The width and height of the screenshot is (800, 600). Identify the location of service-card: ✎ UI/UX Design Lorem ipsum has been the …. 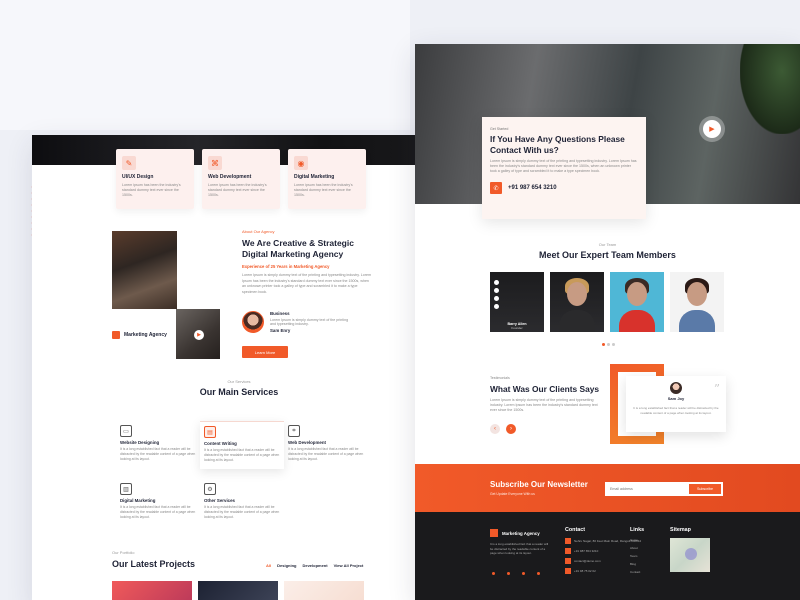
(155, 179).